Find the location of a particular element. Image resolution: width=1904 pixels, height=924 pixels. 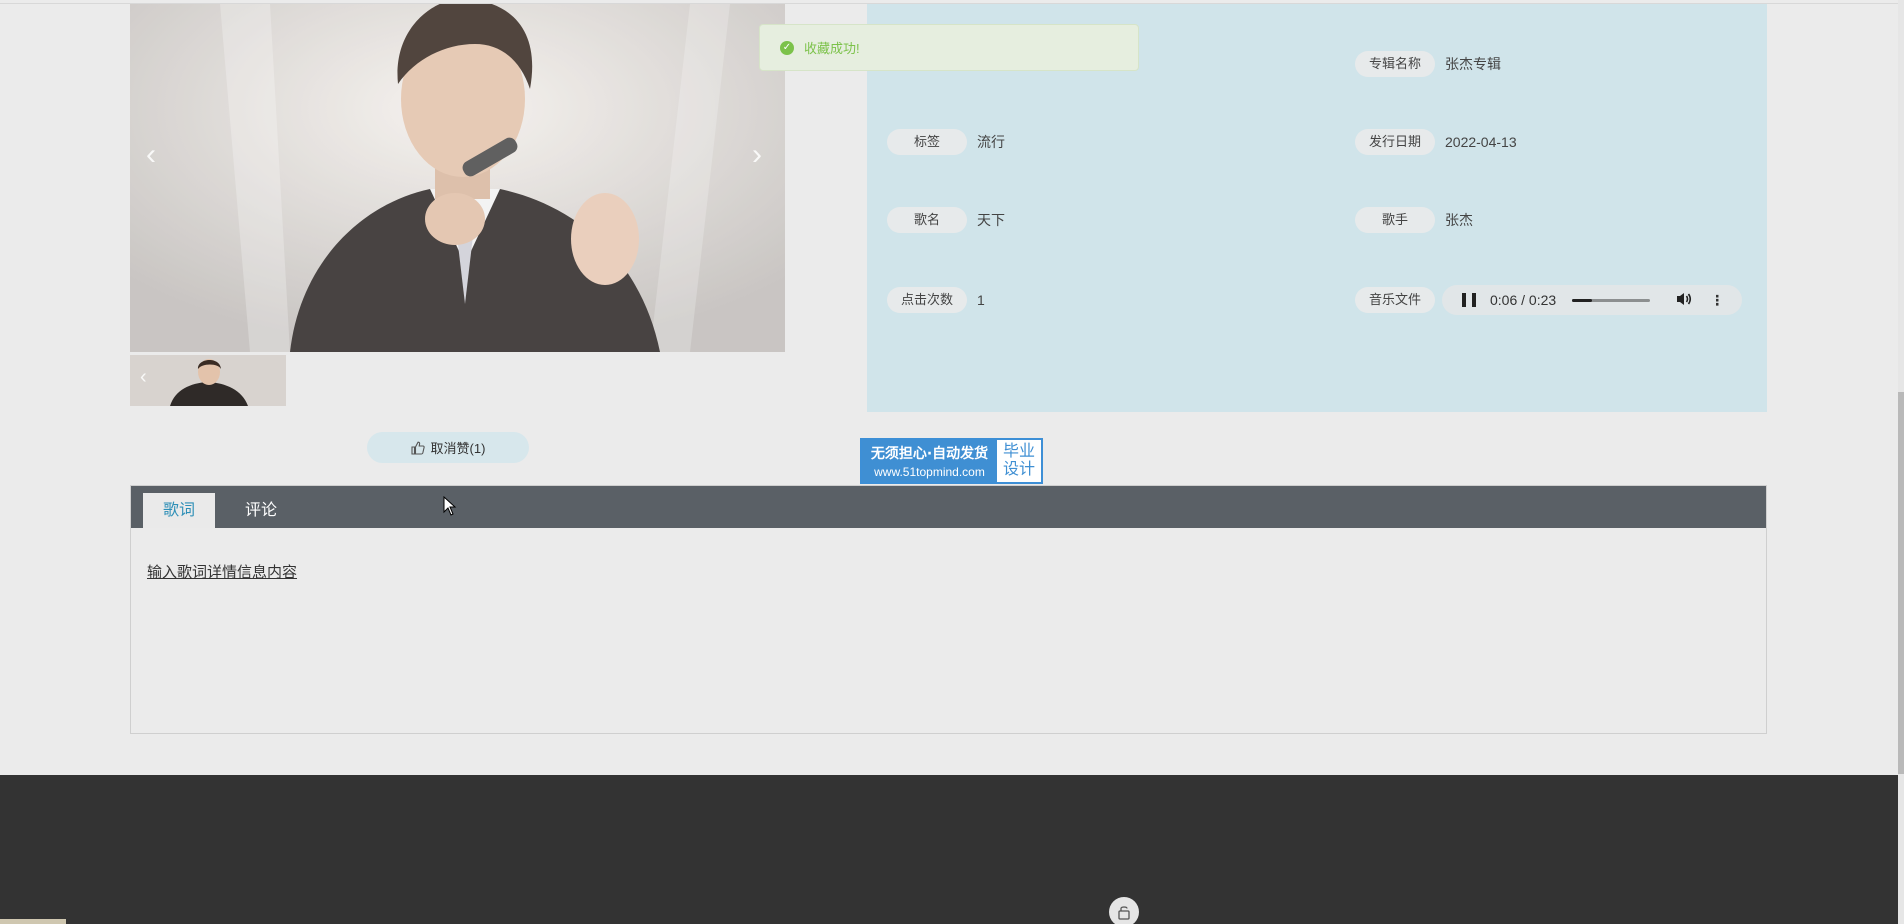

song-name-value: 天下 is located at coordinates (991, 220).